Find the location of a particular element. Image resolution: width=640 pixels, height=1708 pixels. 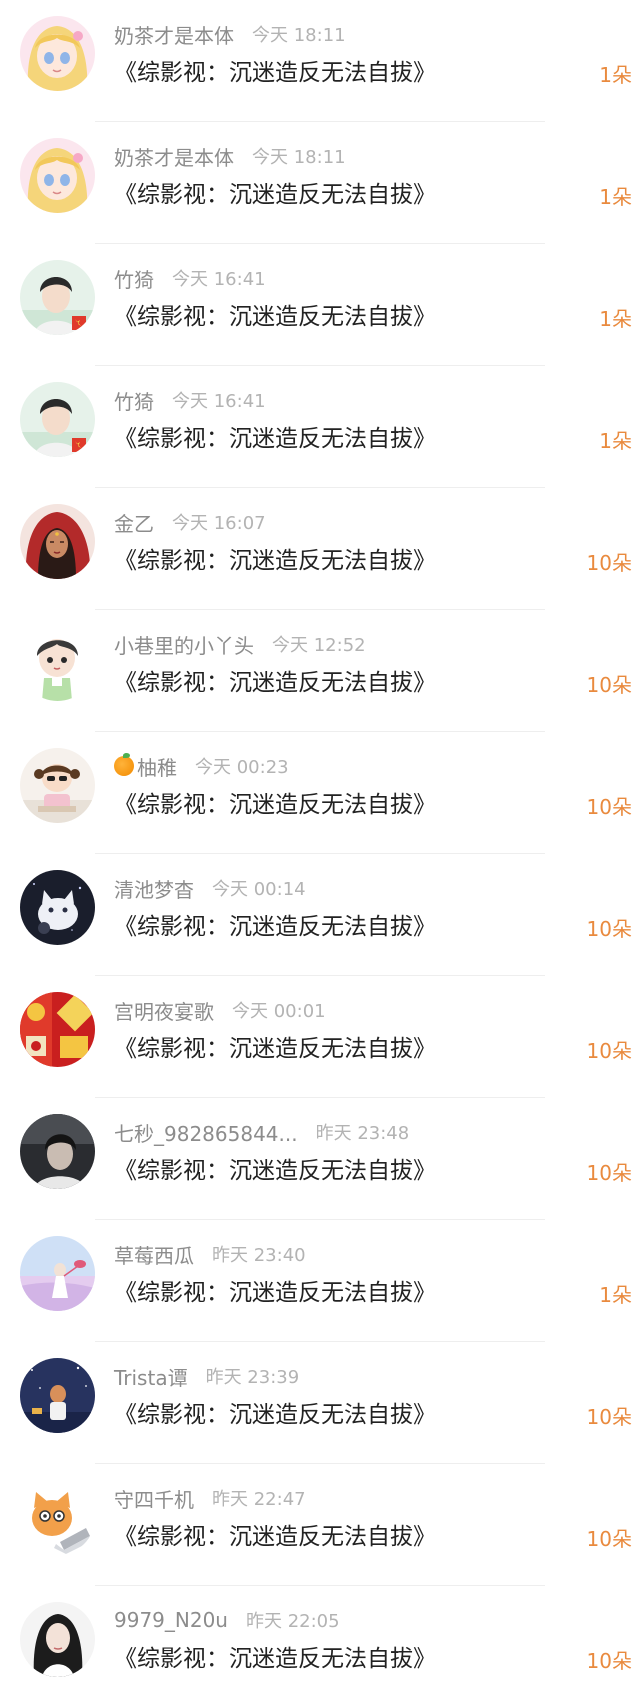

sender-meta: 宫明夜宴歌 今天 00:01 is located at coordinates (220, 1010).